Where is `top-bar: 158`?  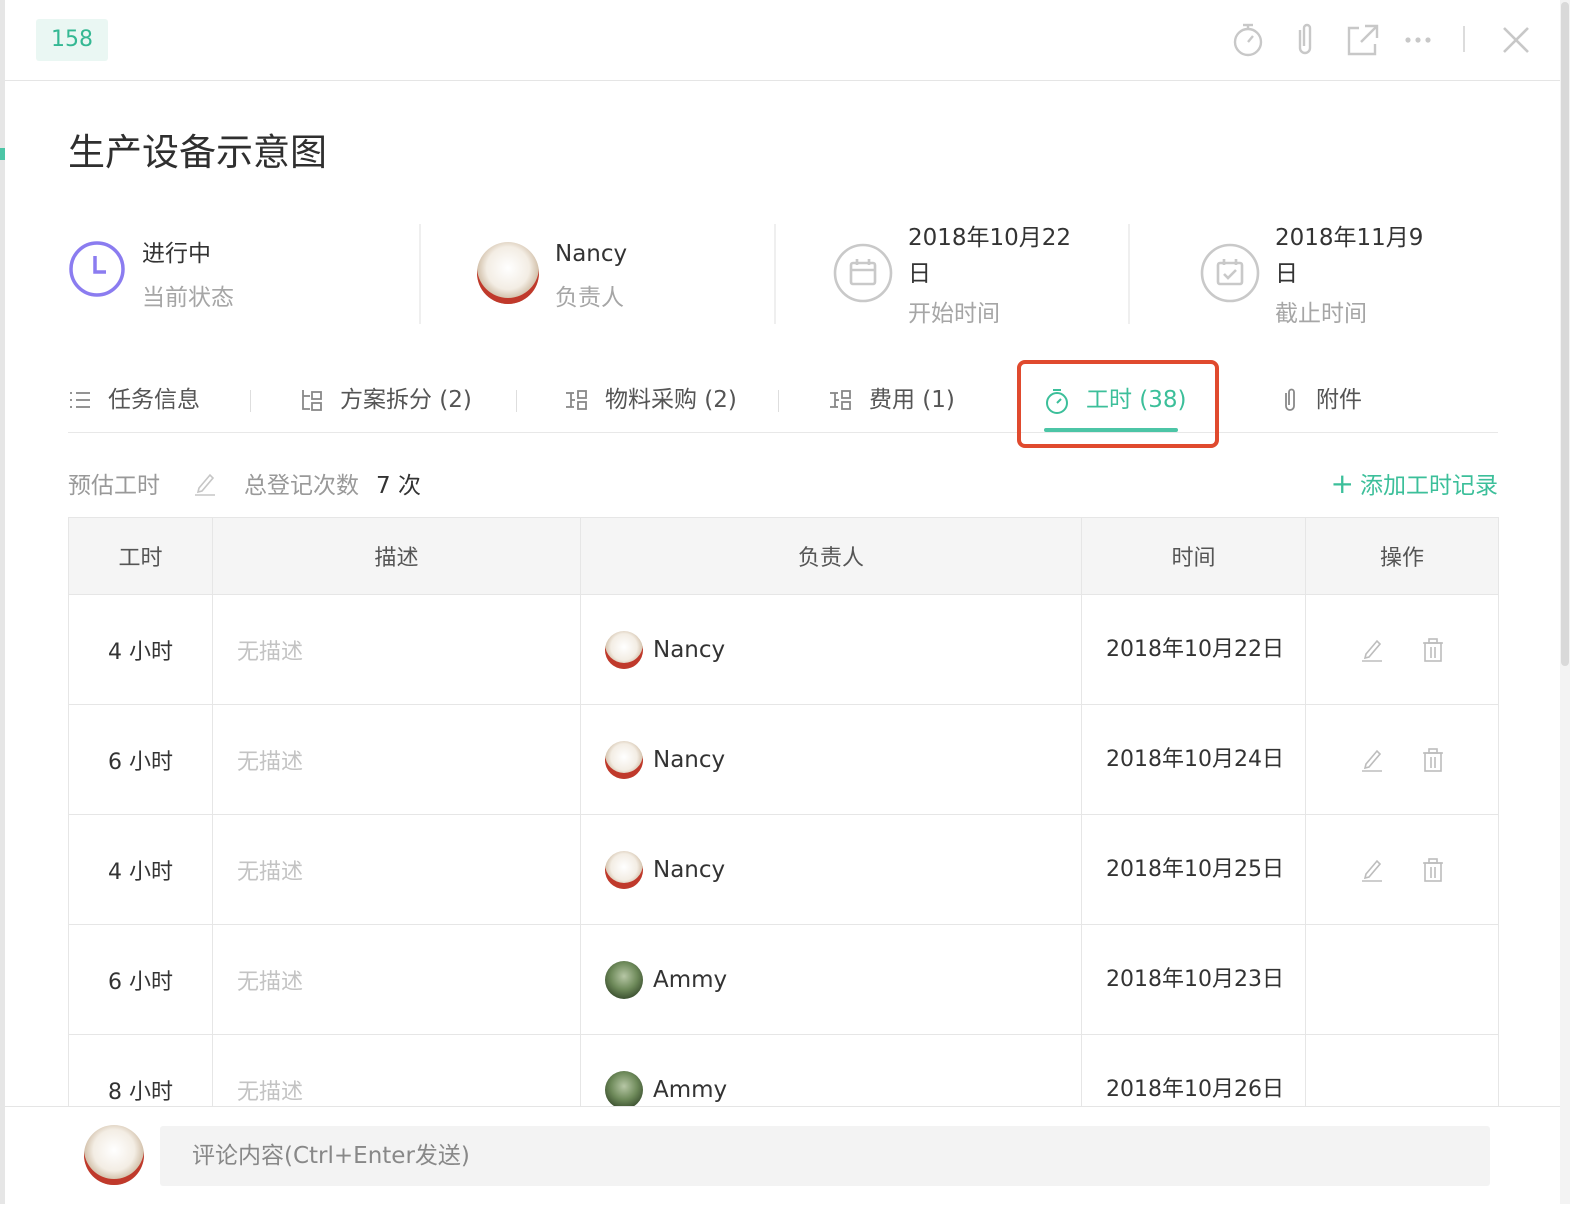 top-bar: 158 is located at coordinates (782, 40).